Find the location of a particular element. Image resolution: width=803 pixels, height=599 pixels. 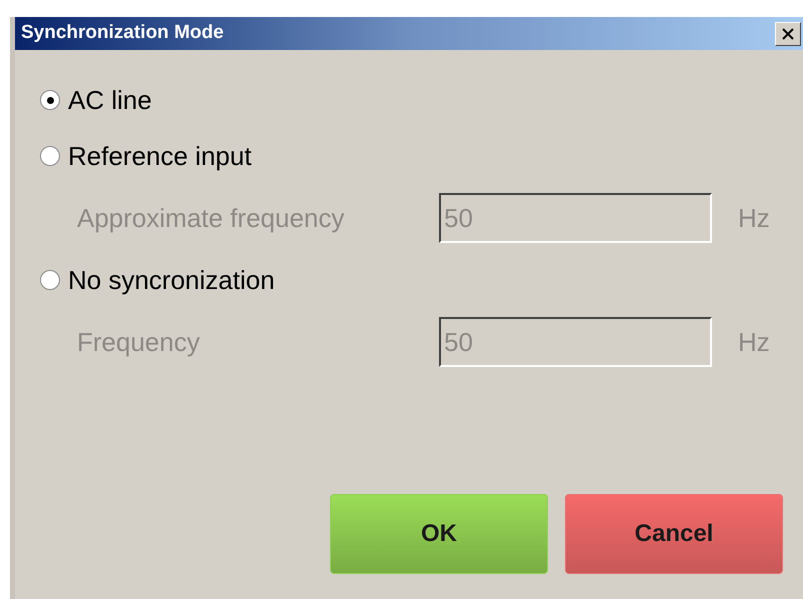

close-icon is located at coordinates (788, 33).